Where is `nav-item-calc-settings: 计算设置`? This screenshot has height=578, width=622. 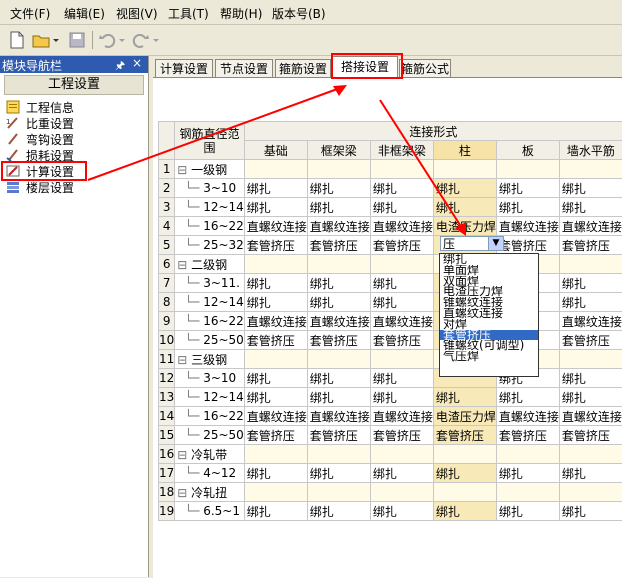 nav-item-calc-settings: 计算设置 is located at coordinates (76, 171).